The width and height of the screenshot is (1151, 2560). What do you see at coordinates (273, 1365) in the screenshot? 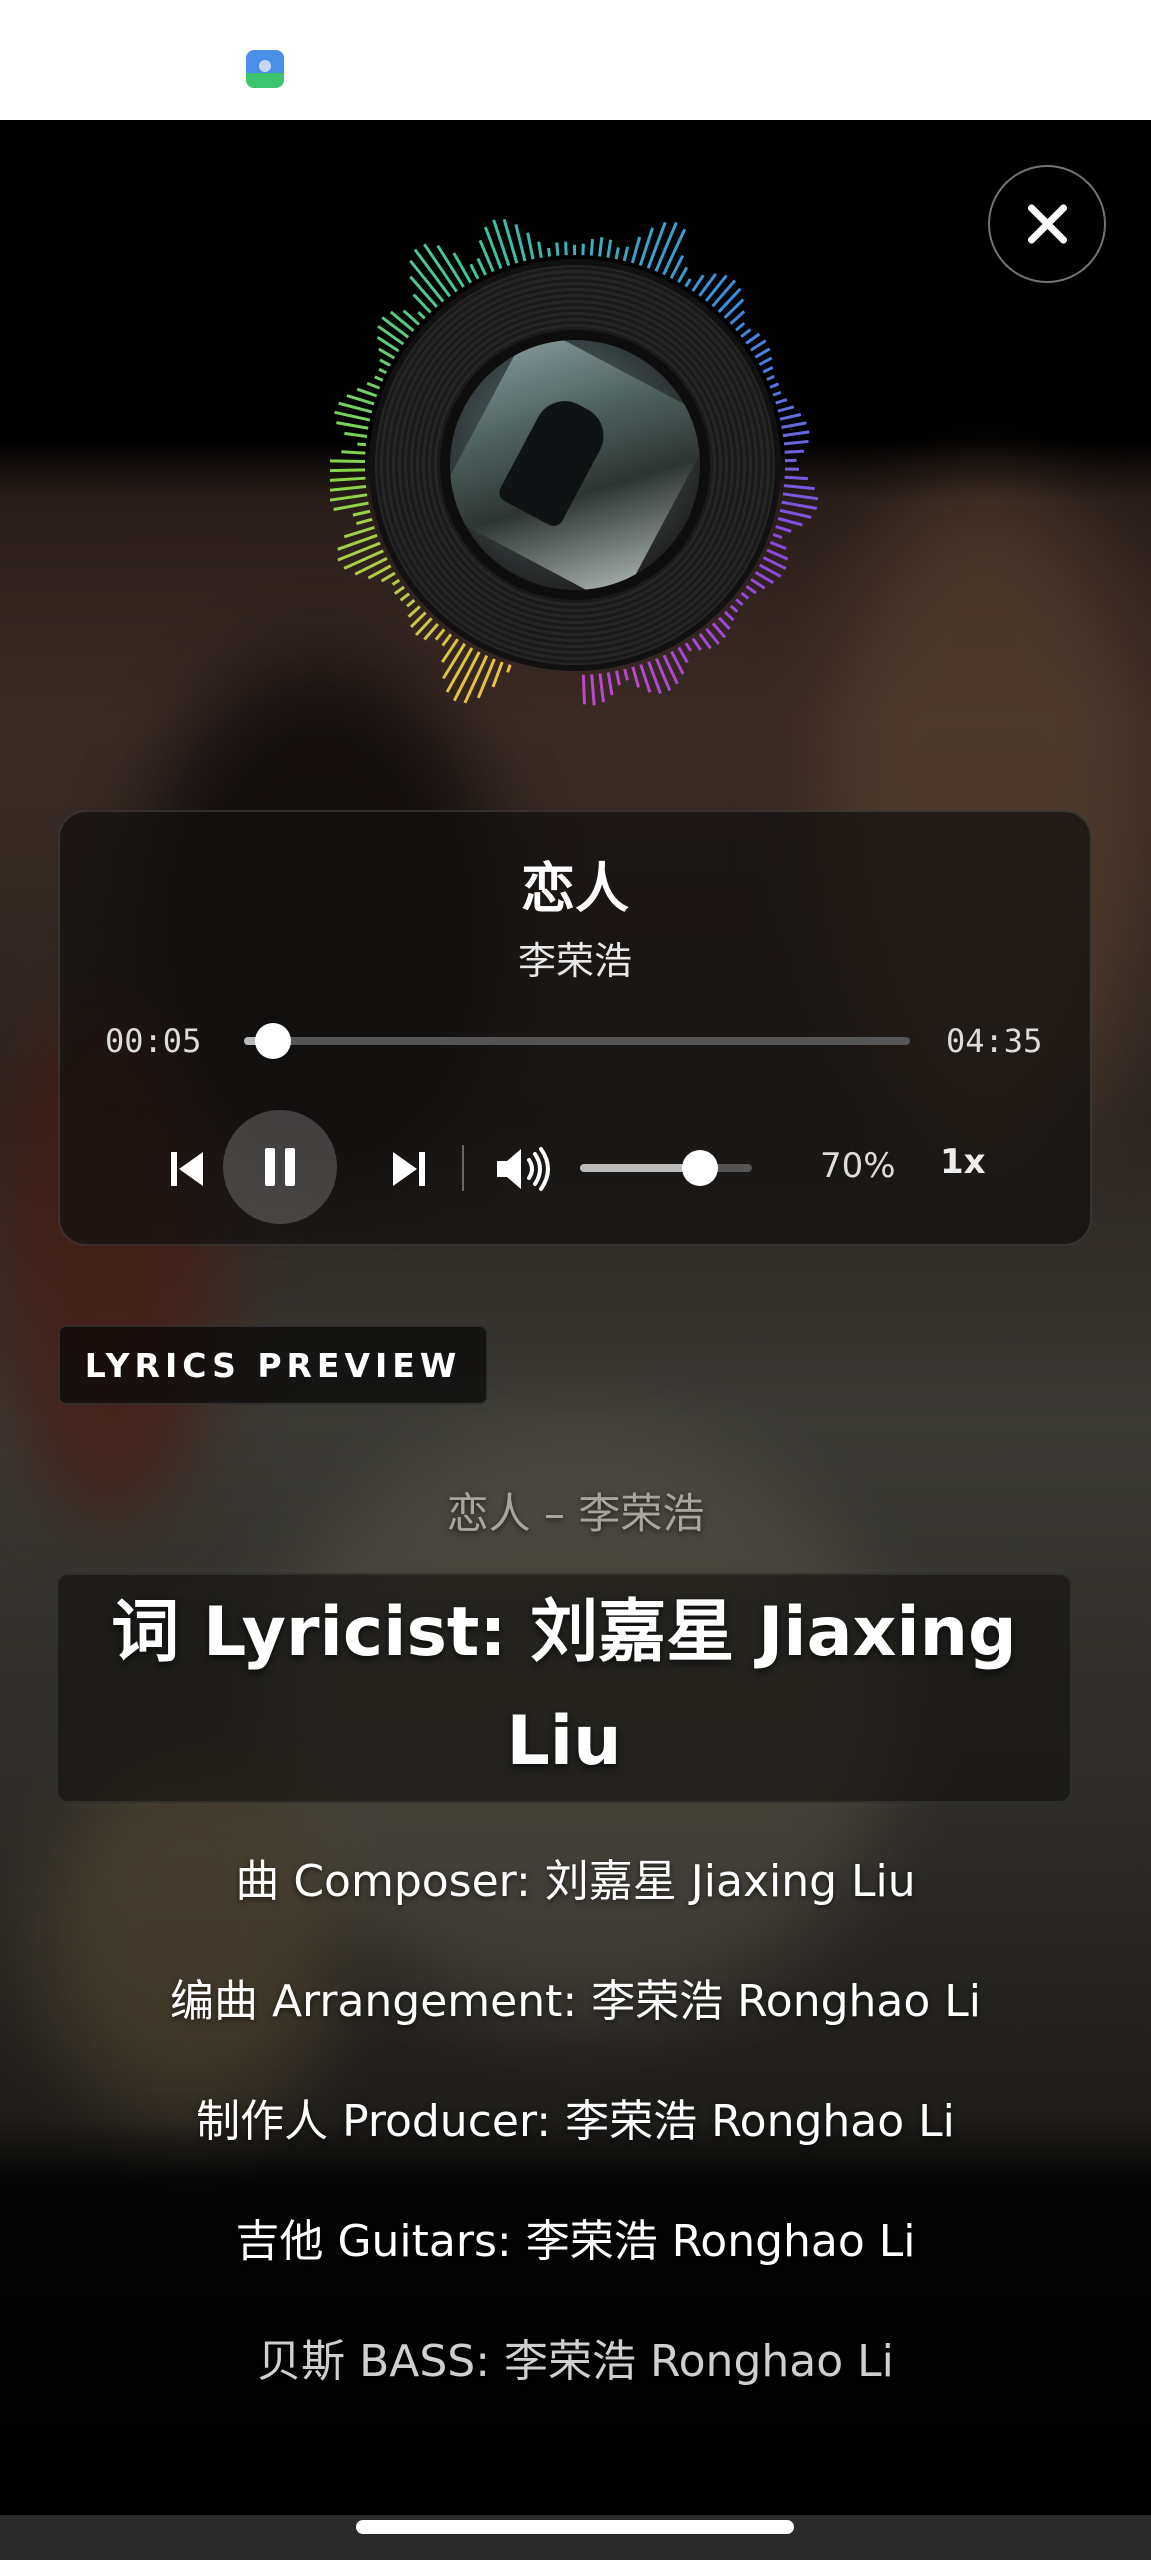
I see `lyrics-preview-label: LYRICS PREVIEW` at bounding box center [273, 1365].